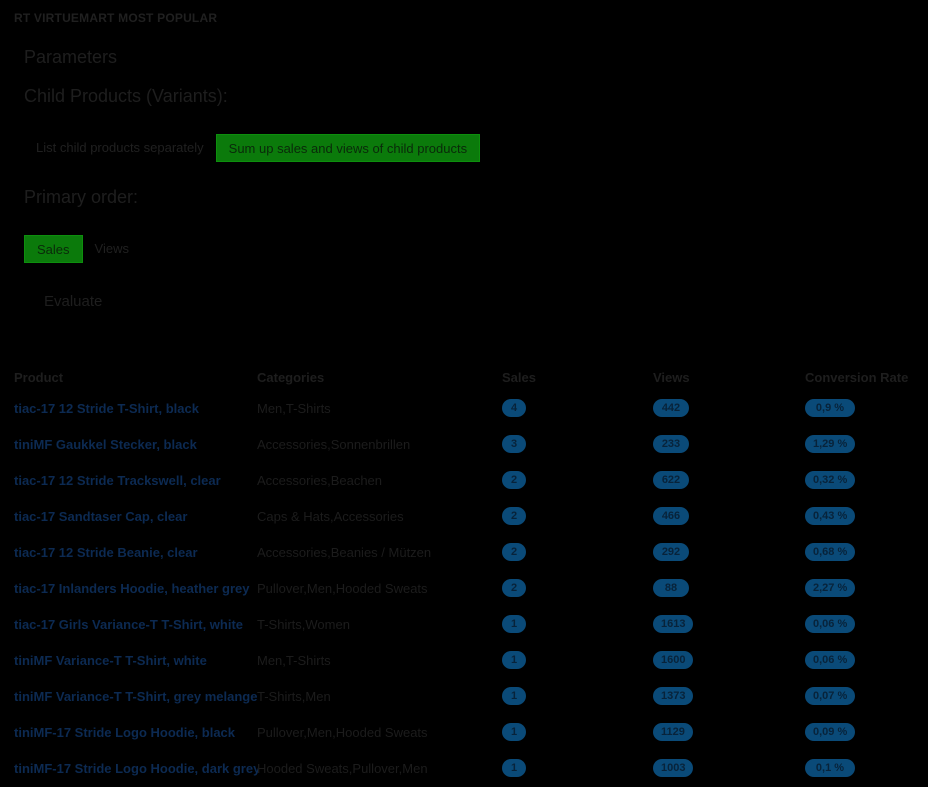  What do you see at coordinates (124, 732) in the screenshot?
I see `product-link: tiniMF-17 Stride Logo Hoodie, black` at bounding box center [124, 732].